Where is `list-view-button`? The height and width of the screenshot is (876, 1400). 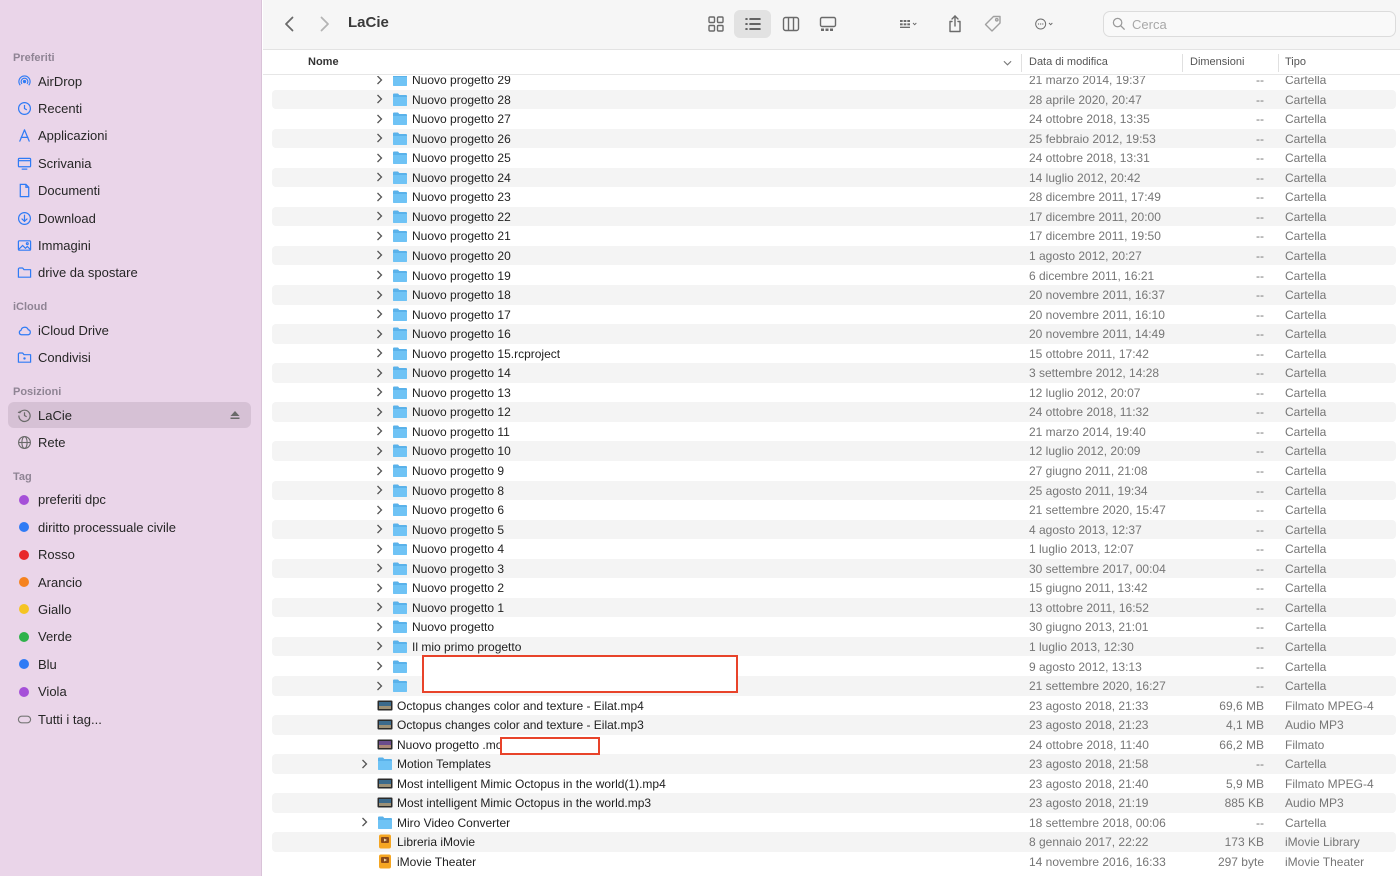 list-view-button is located at coordinates (752, 24).